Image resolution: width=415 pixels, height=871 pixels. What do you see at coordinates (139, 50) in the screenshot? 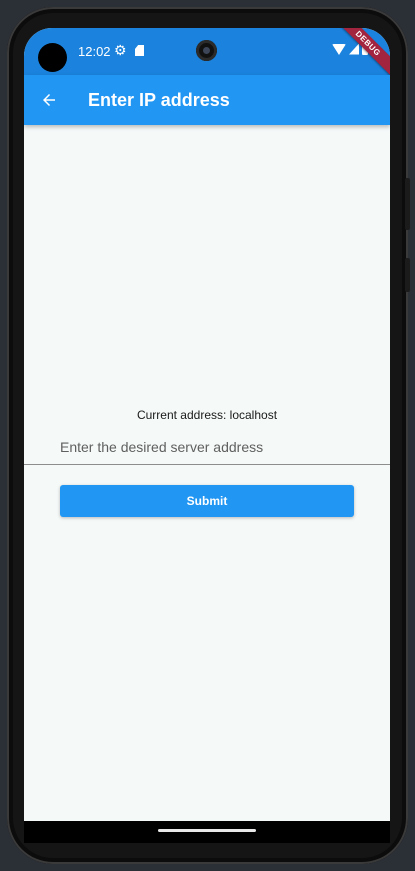
I see `sd-card-icon` at bounding box center [139, 50].